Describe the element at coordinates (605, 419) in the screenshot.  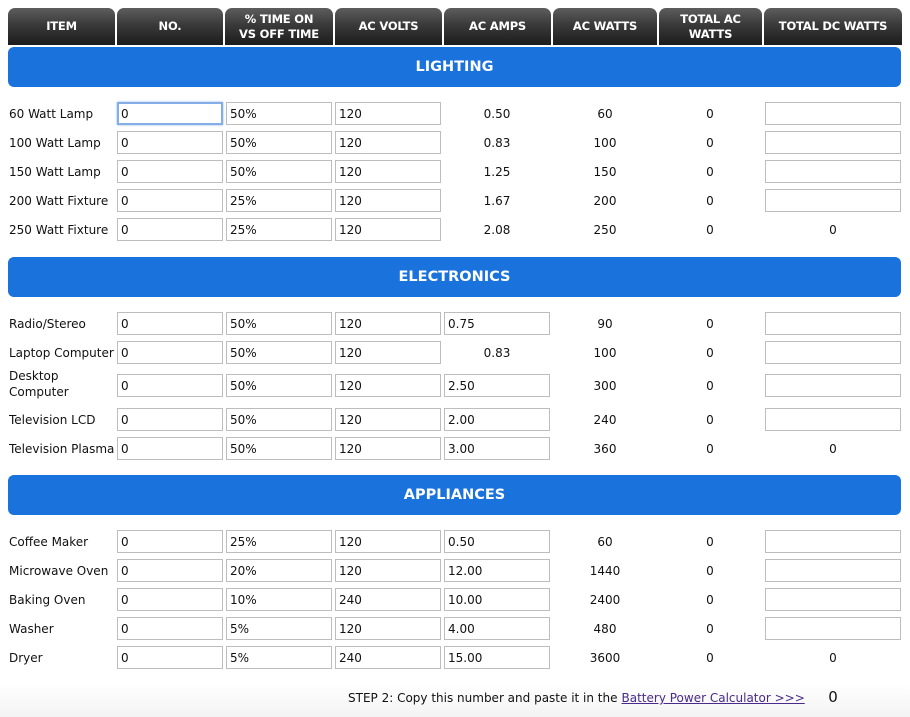
I see `ac-watts-value: 240` at that location.